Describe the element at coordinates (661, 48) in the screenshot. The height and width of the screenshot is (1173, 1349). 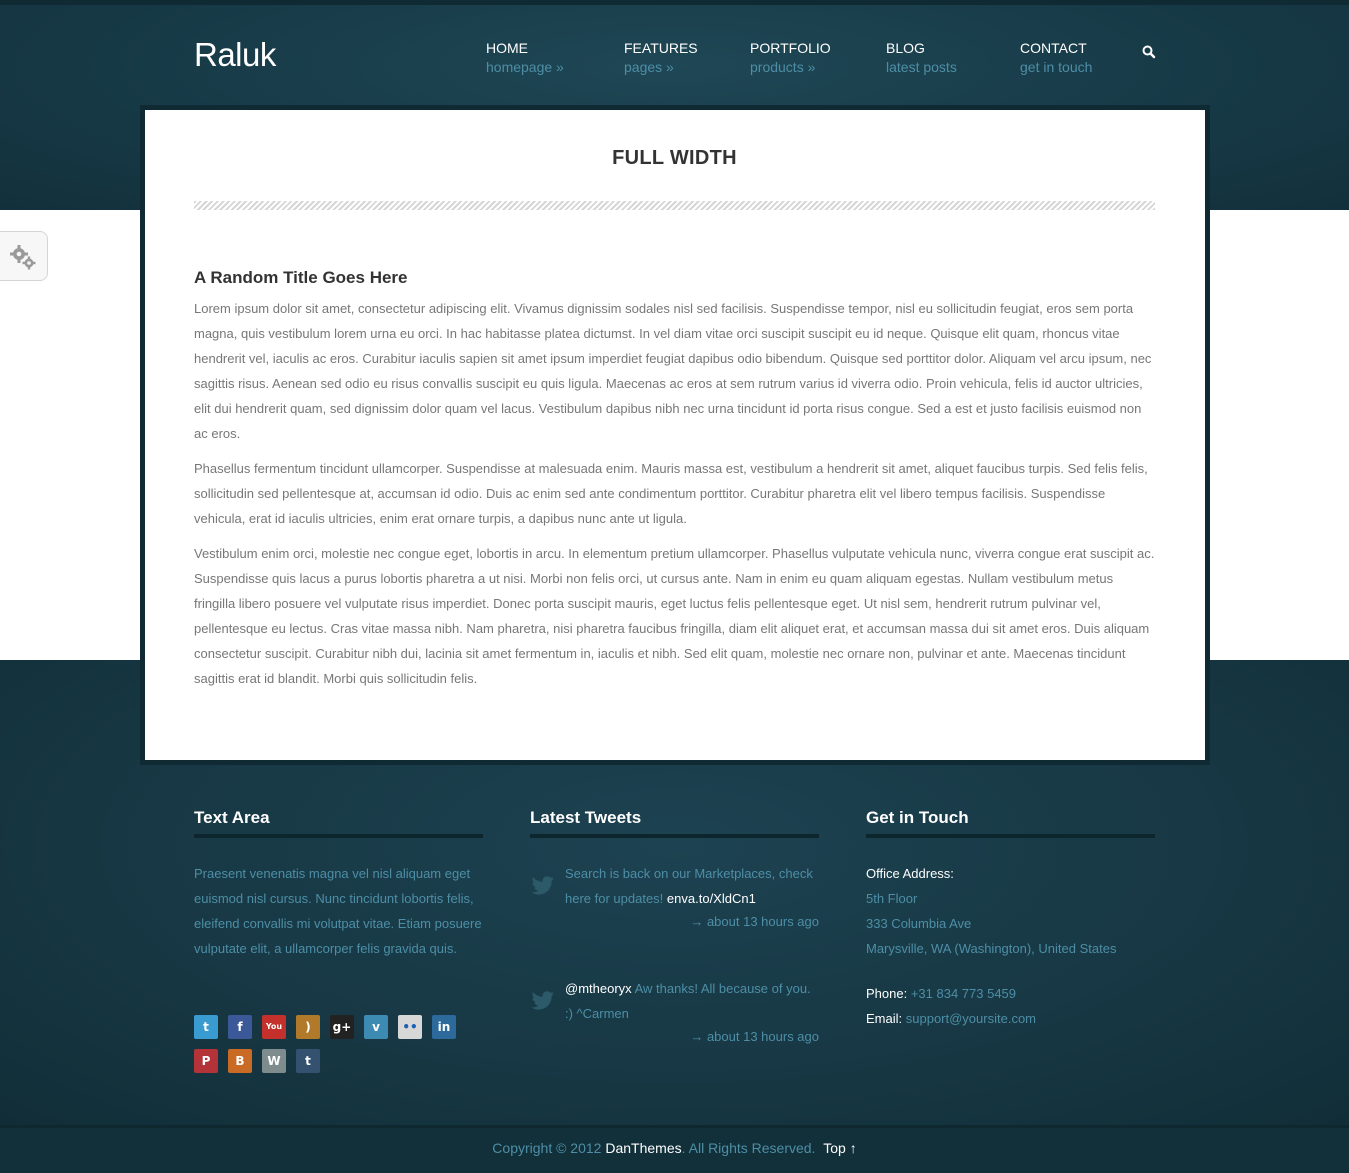
I see `nav-item-title: FEATURES` at that location.